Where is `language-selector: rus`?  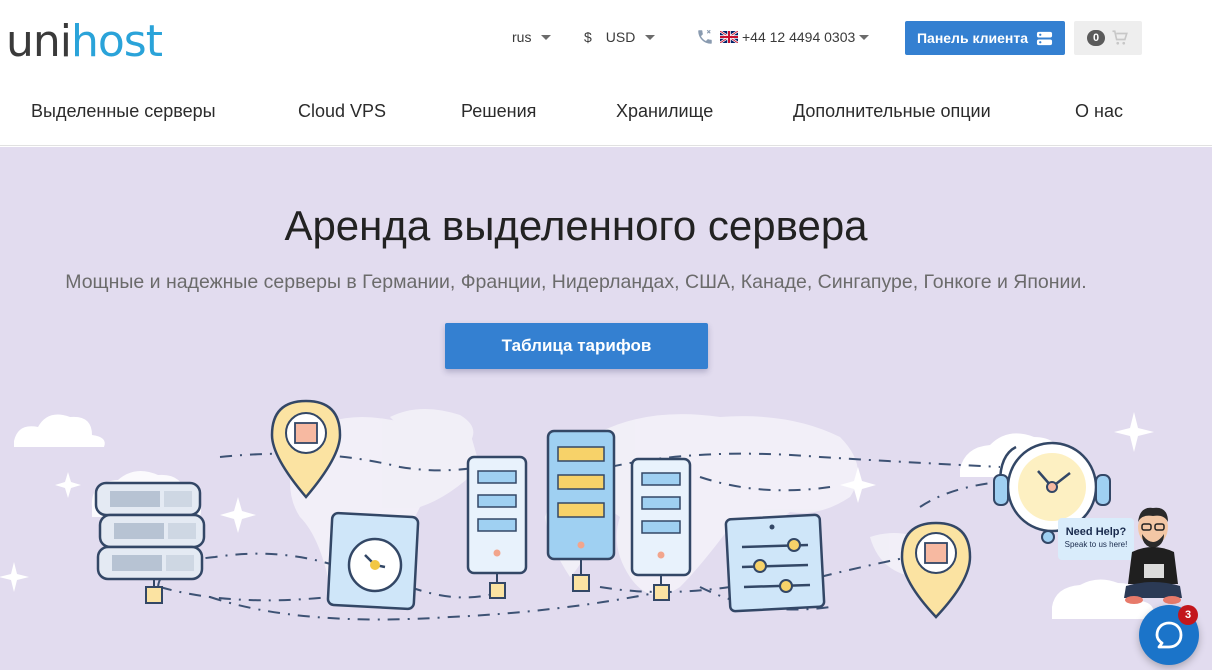
language-selector: rus is located at coordinates (532, 37).